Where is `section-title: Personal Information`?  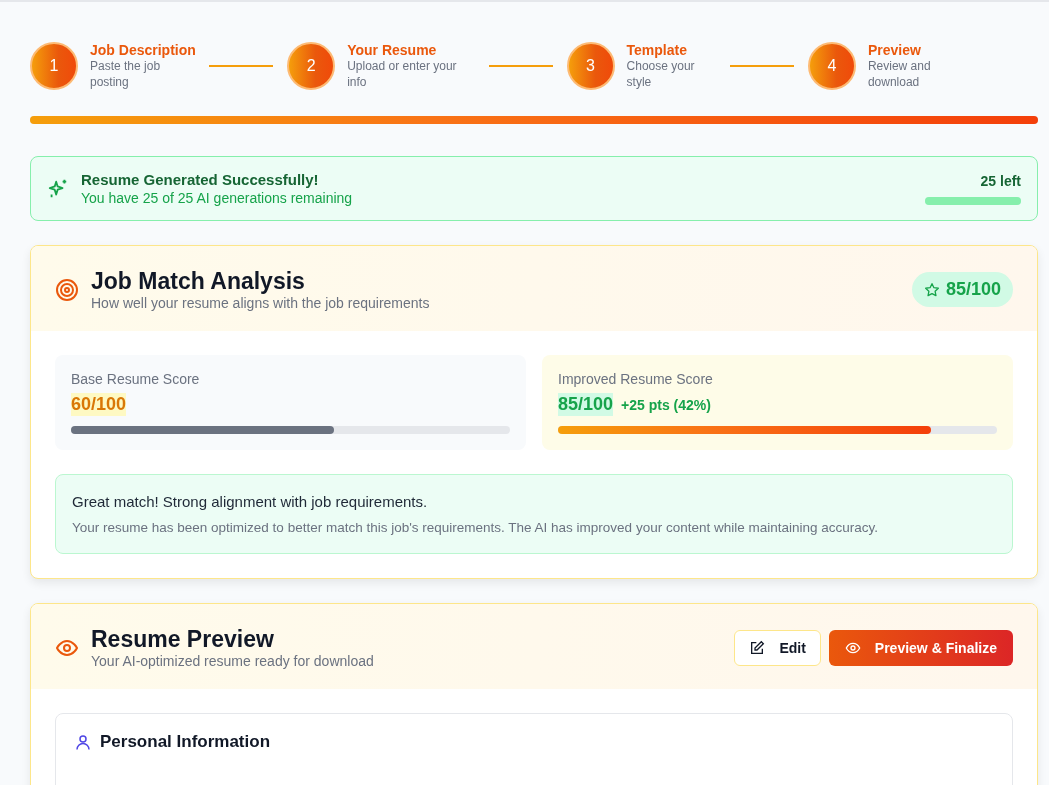 section-title: Personal Information is located at coordinates (185, 742).